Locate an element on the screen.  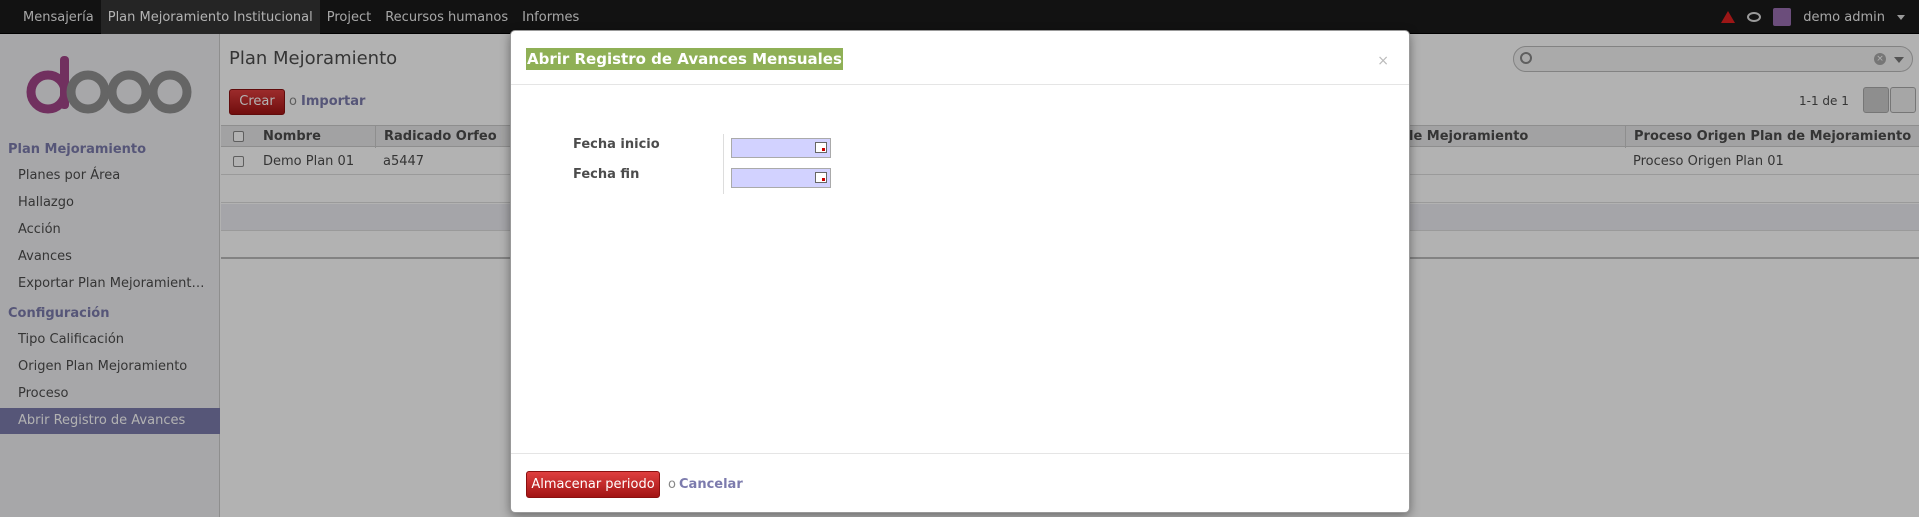
save-period-button: Almacenar periodo is located at coordinates (593, 484).